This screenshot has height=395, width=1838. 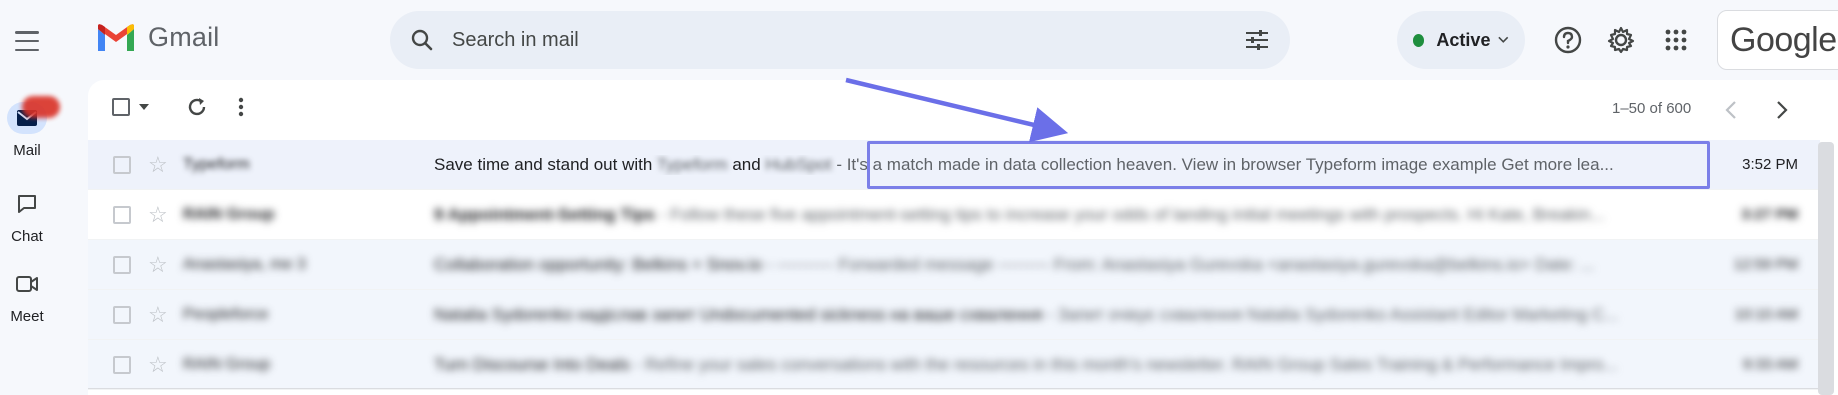 I want to click on status-button: Active, so click(x=1461, y=40).